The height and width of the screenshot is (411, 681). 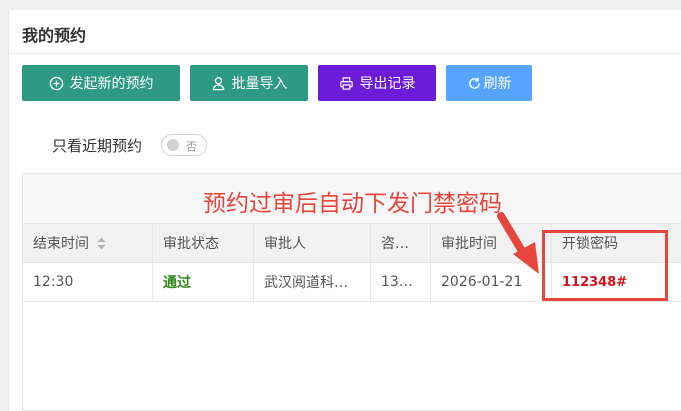 I want to click on switch-text: 否, so click(x=191, y=146).